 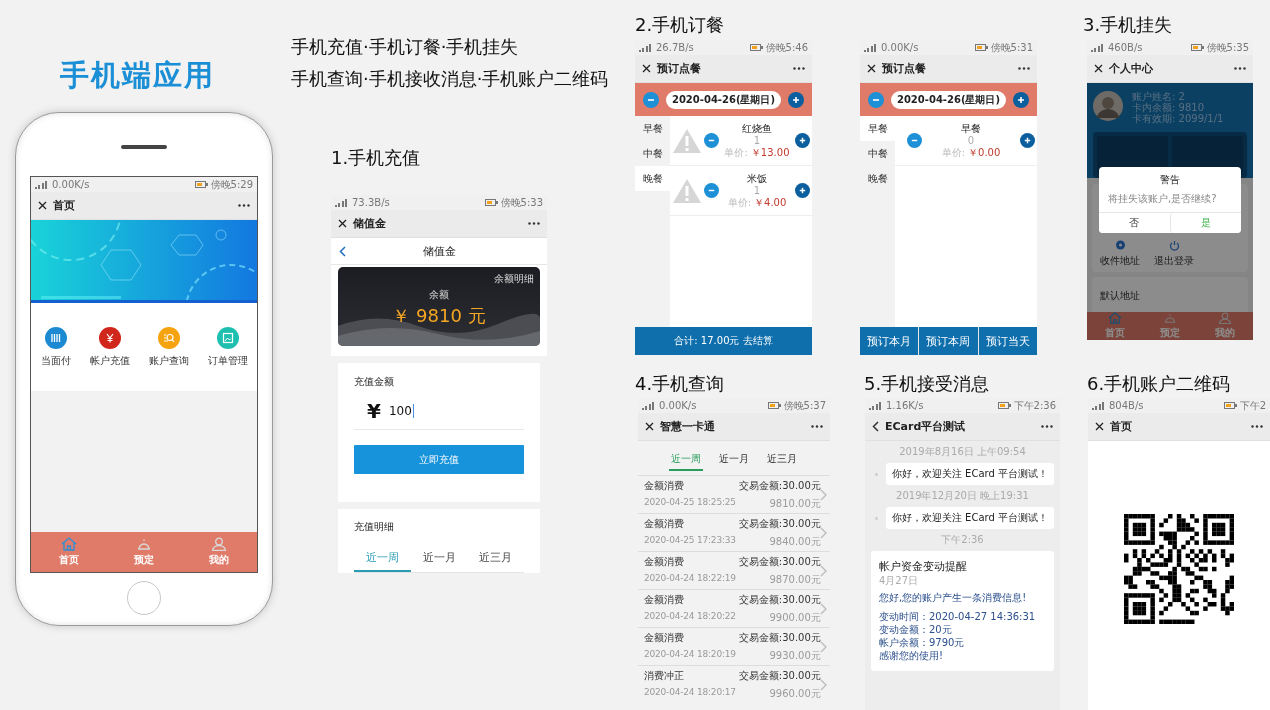 What do you see at coordinates (922, 642) in the screenshot?
I see `notification-text: 帐户余额：9790元` at bounding box center [922, 642].